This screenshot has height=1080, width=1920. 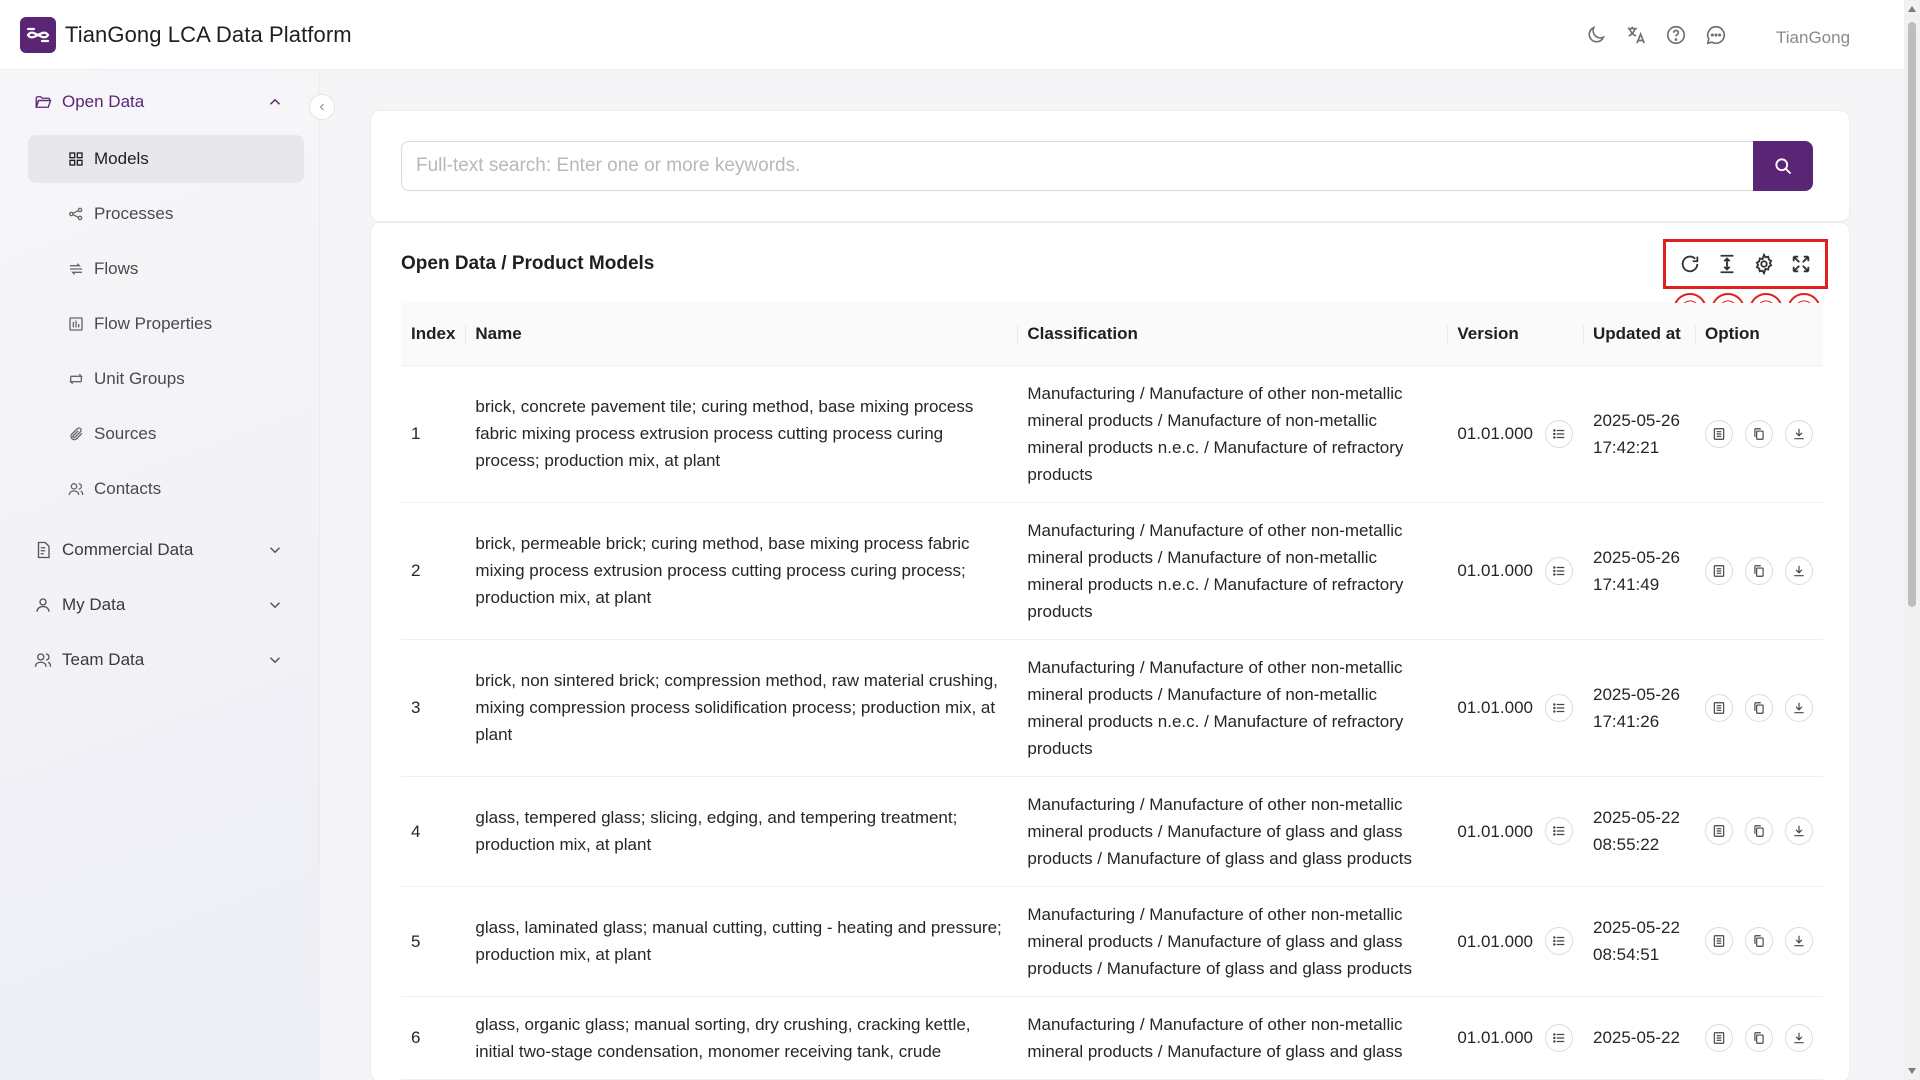 What do you see at coordinates (1690, 264) in the screenshot?
I see `reload-icon` at bounding box center [1690, 264].